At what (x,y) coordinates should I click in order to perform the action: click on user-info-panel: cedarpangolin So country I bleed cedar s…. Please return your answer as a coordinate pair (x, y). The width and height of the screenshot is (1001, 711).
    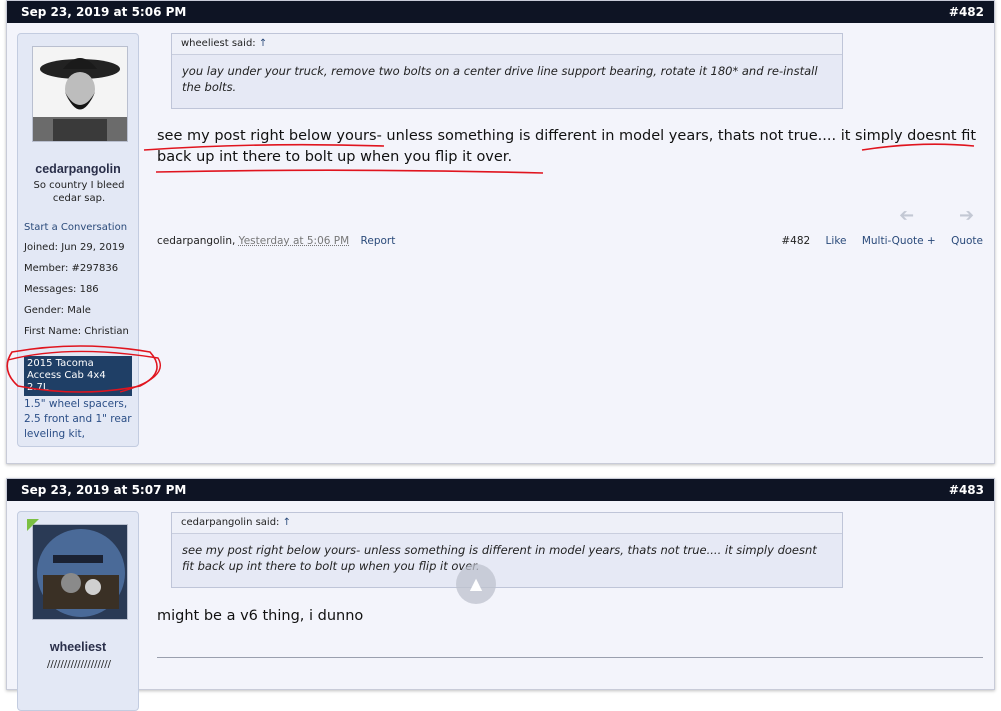
    Looking at the image, I should click on (78, 240).